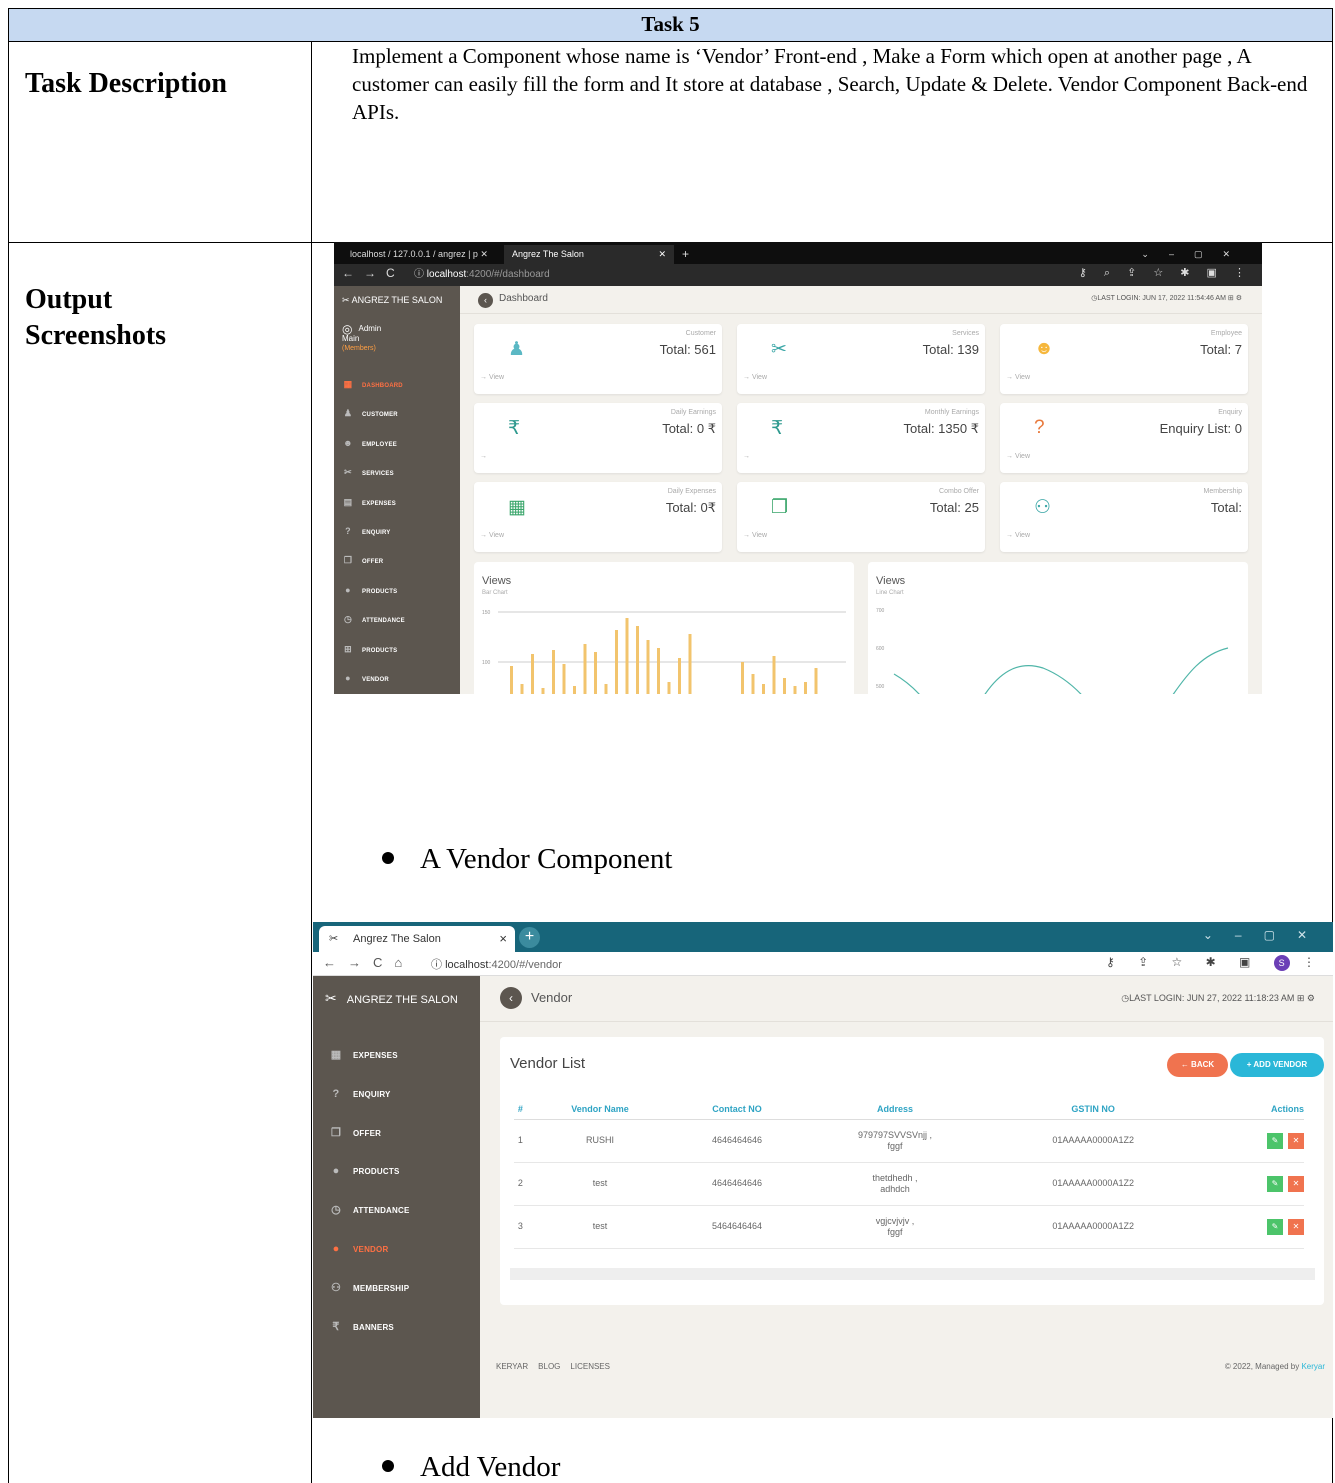 This screenshot has height=1483, width=1335. Describe the element at coordinates (589, 254) in the screenshot. I see `browser-tab-salon: Angrez The Salon ✕` at that location.